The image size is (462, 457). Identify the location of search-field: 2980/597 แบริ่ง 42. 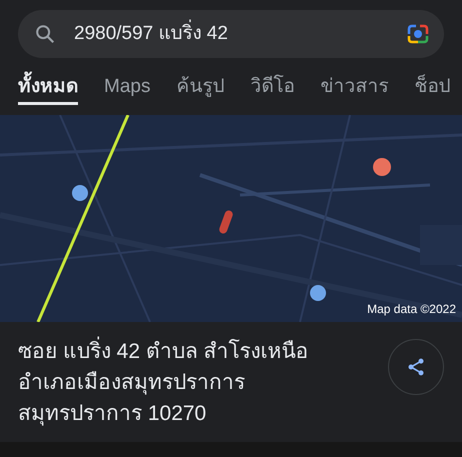
(231, 34).